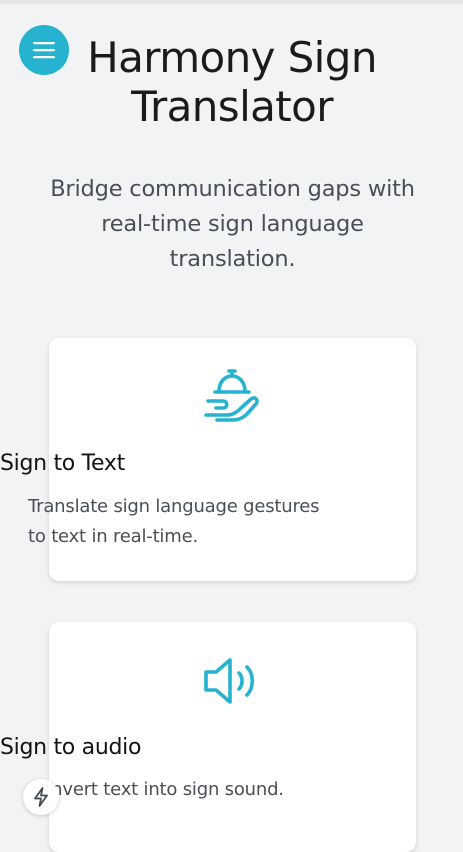 This screenshot has height=852, width=463. Describe the element at coordinates (62, 463) in the screenshot. I see `card-title: Sign to Text` at that location.